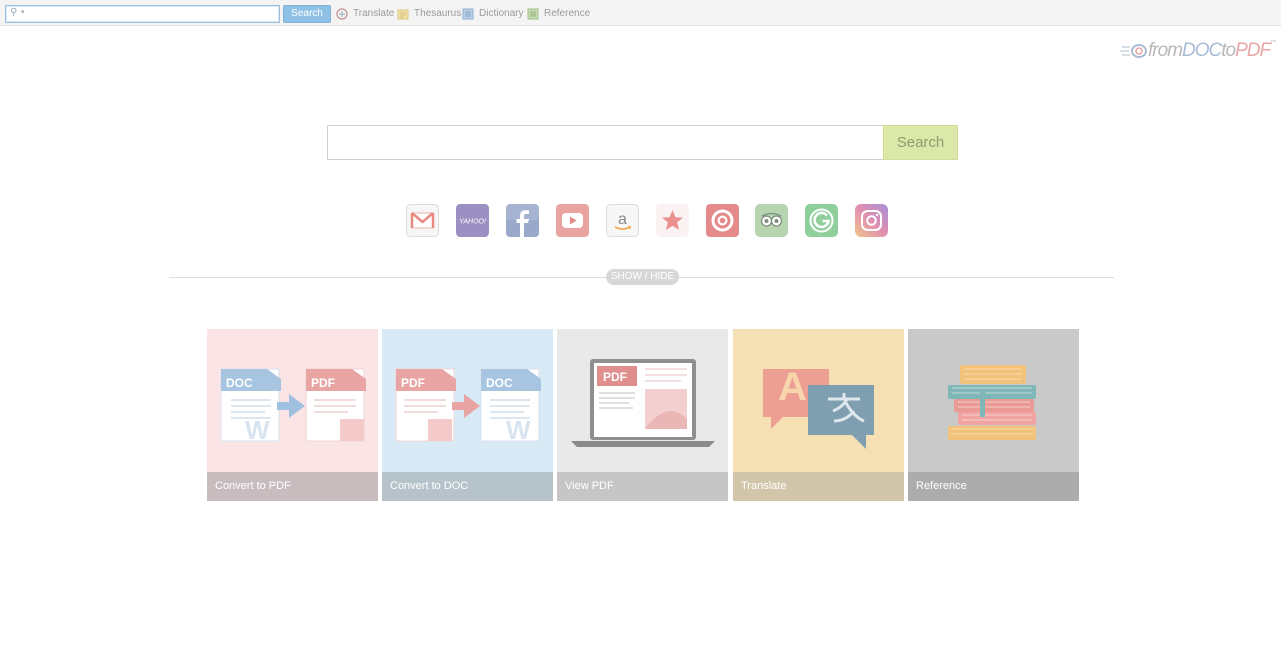  Describe the element at coordinates (467, 400) in the screenshot. I see `tile-art: W PDF DOC` at that location.